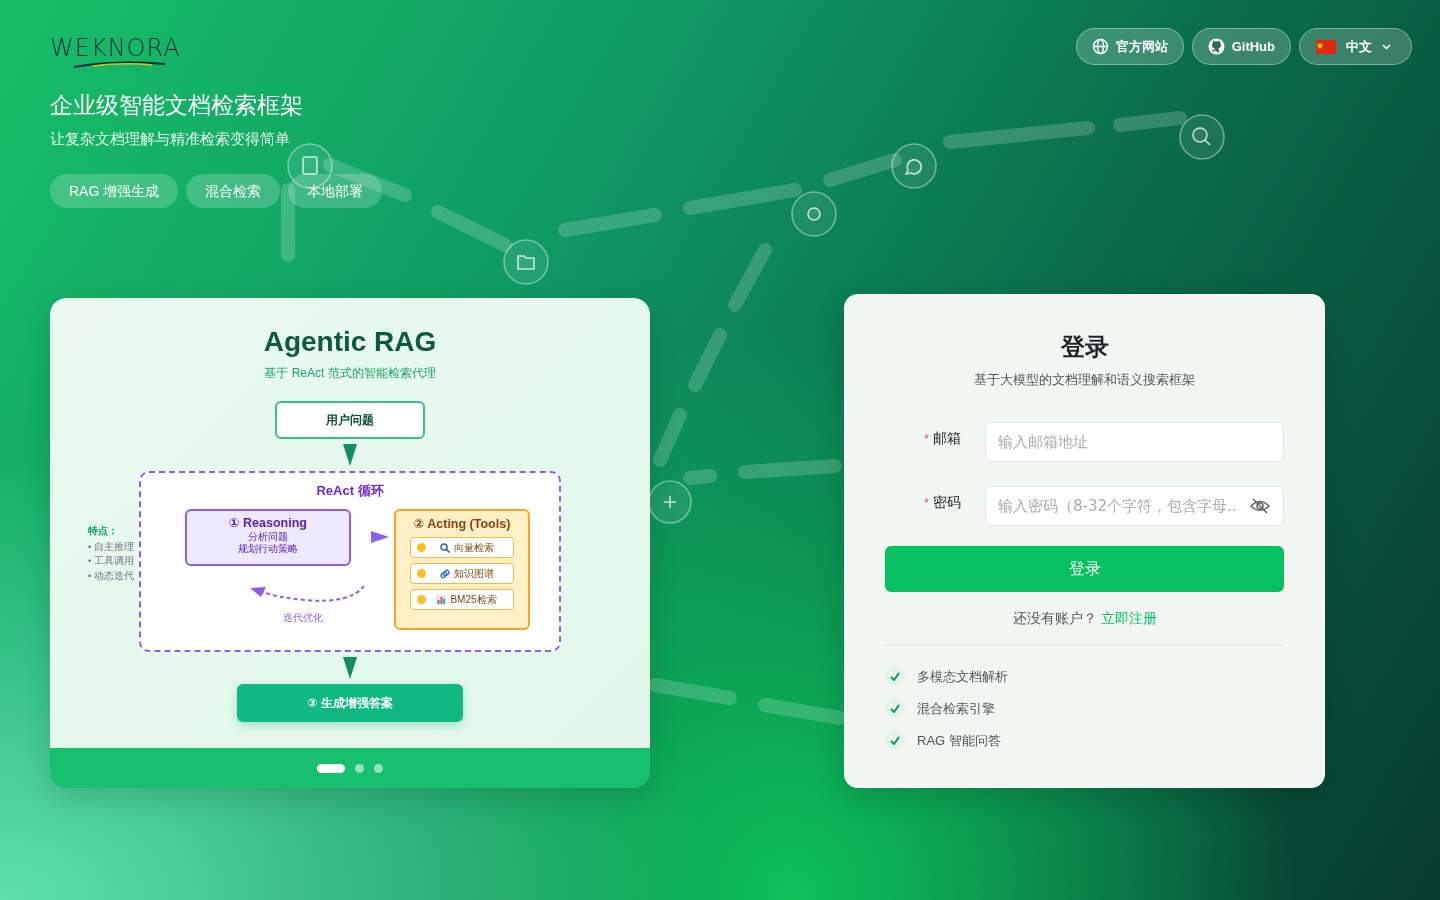 The image size is (1440, 900). What do you see at coordinates (303, 617) in the screenshot?
I see `loop-label: 迭代优化` at bounding box center [303, 617].